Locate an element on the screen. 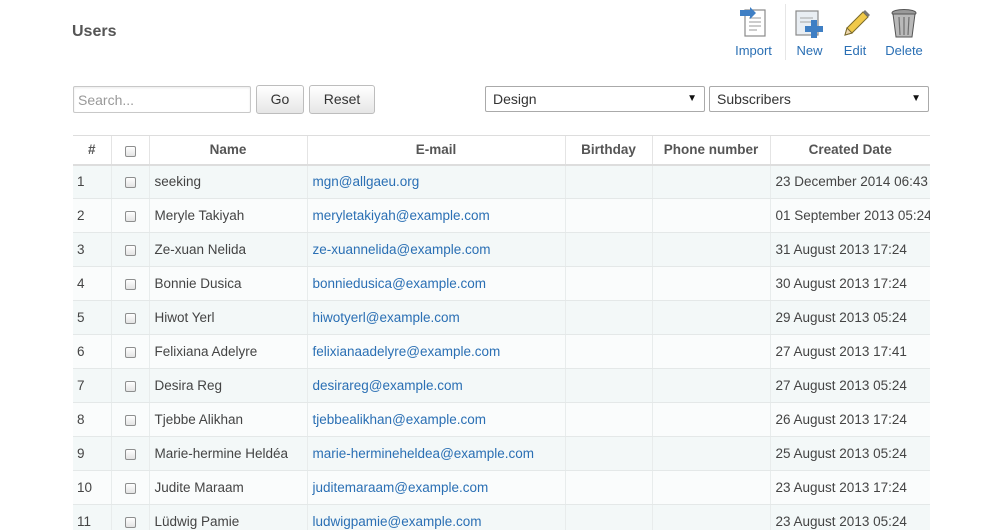 This screenshot has width=1000, height=530. import-icon is located at coordinates (752, 22).